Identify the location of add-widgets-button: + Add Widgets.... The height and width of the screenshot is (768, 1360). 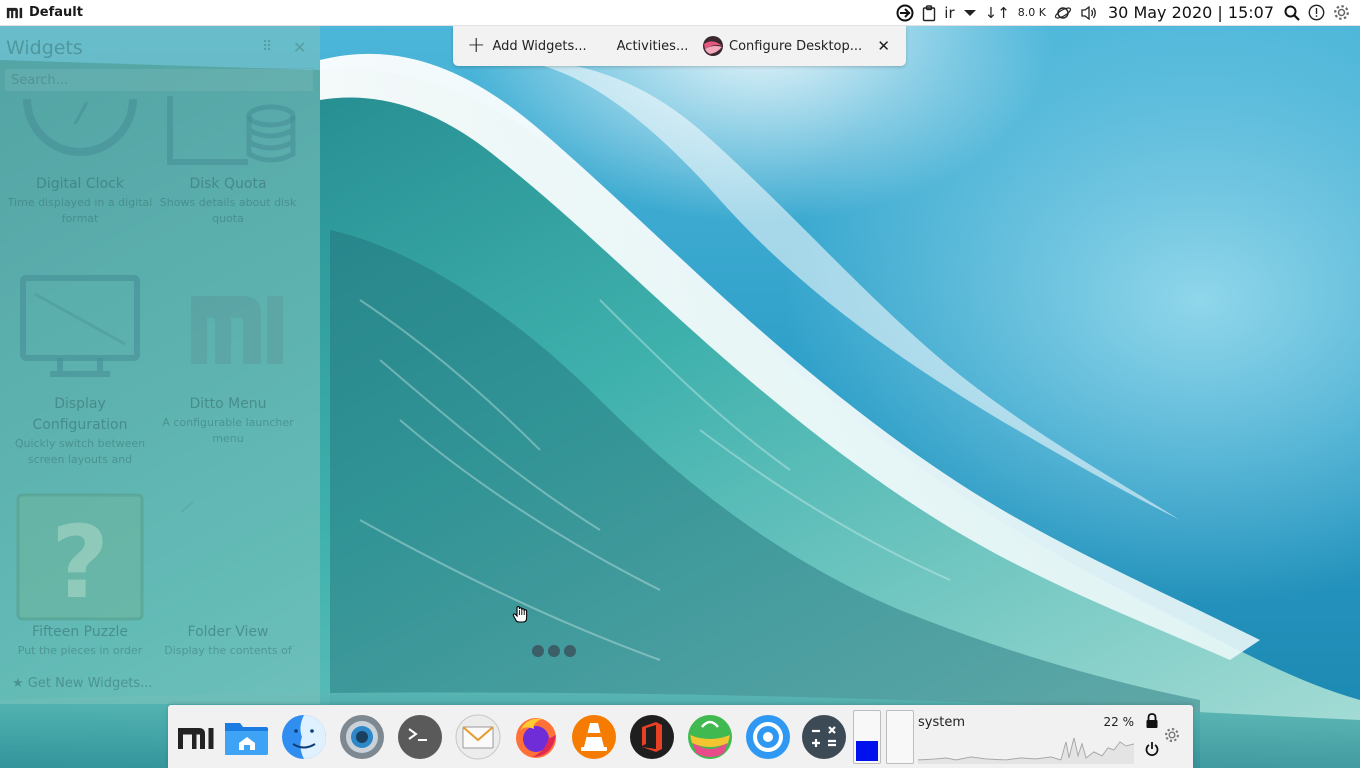
(528, 46).